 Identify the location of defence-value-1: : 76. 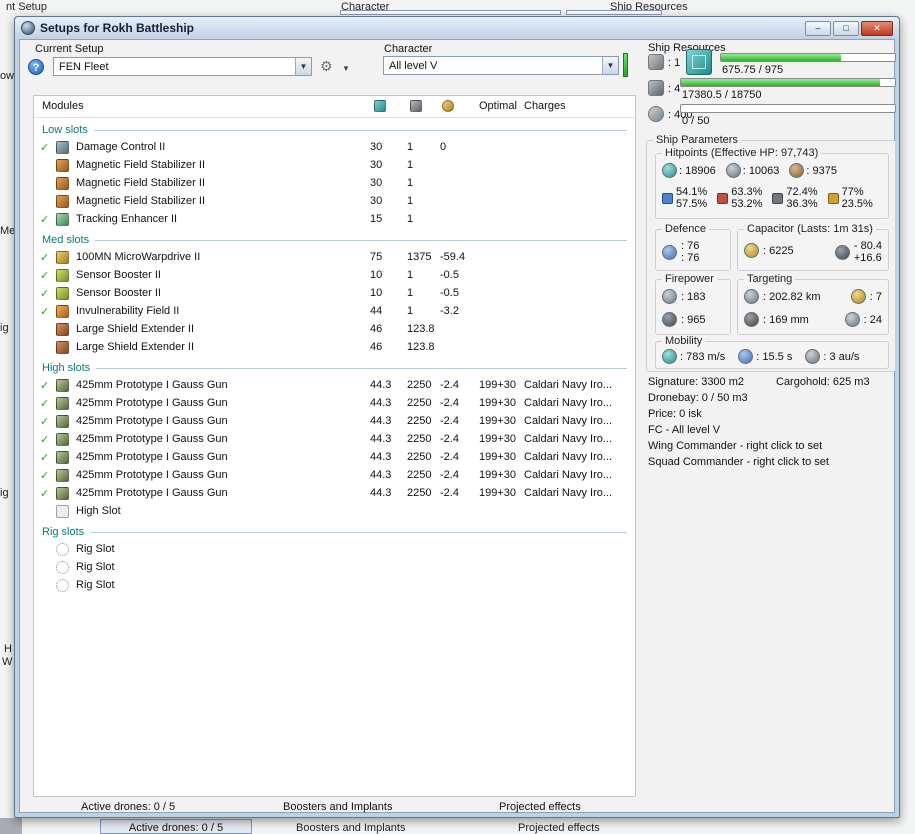
(690, 246).